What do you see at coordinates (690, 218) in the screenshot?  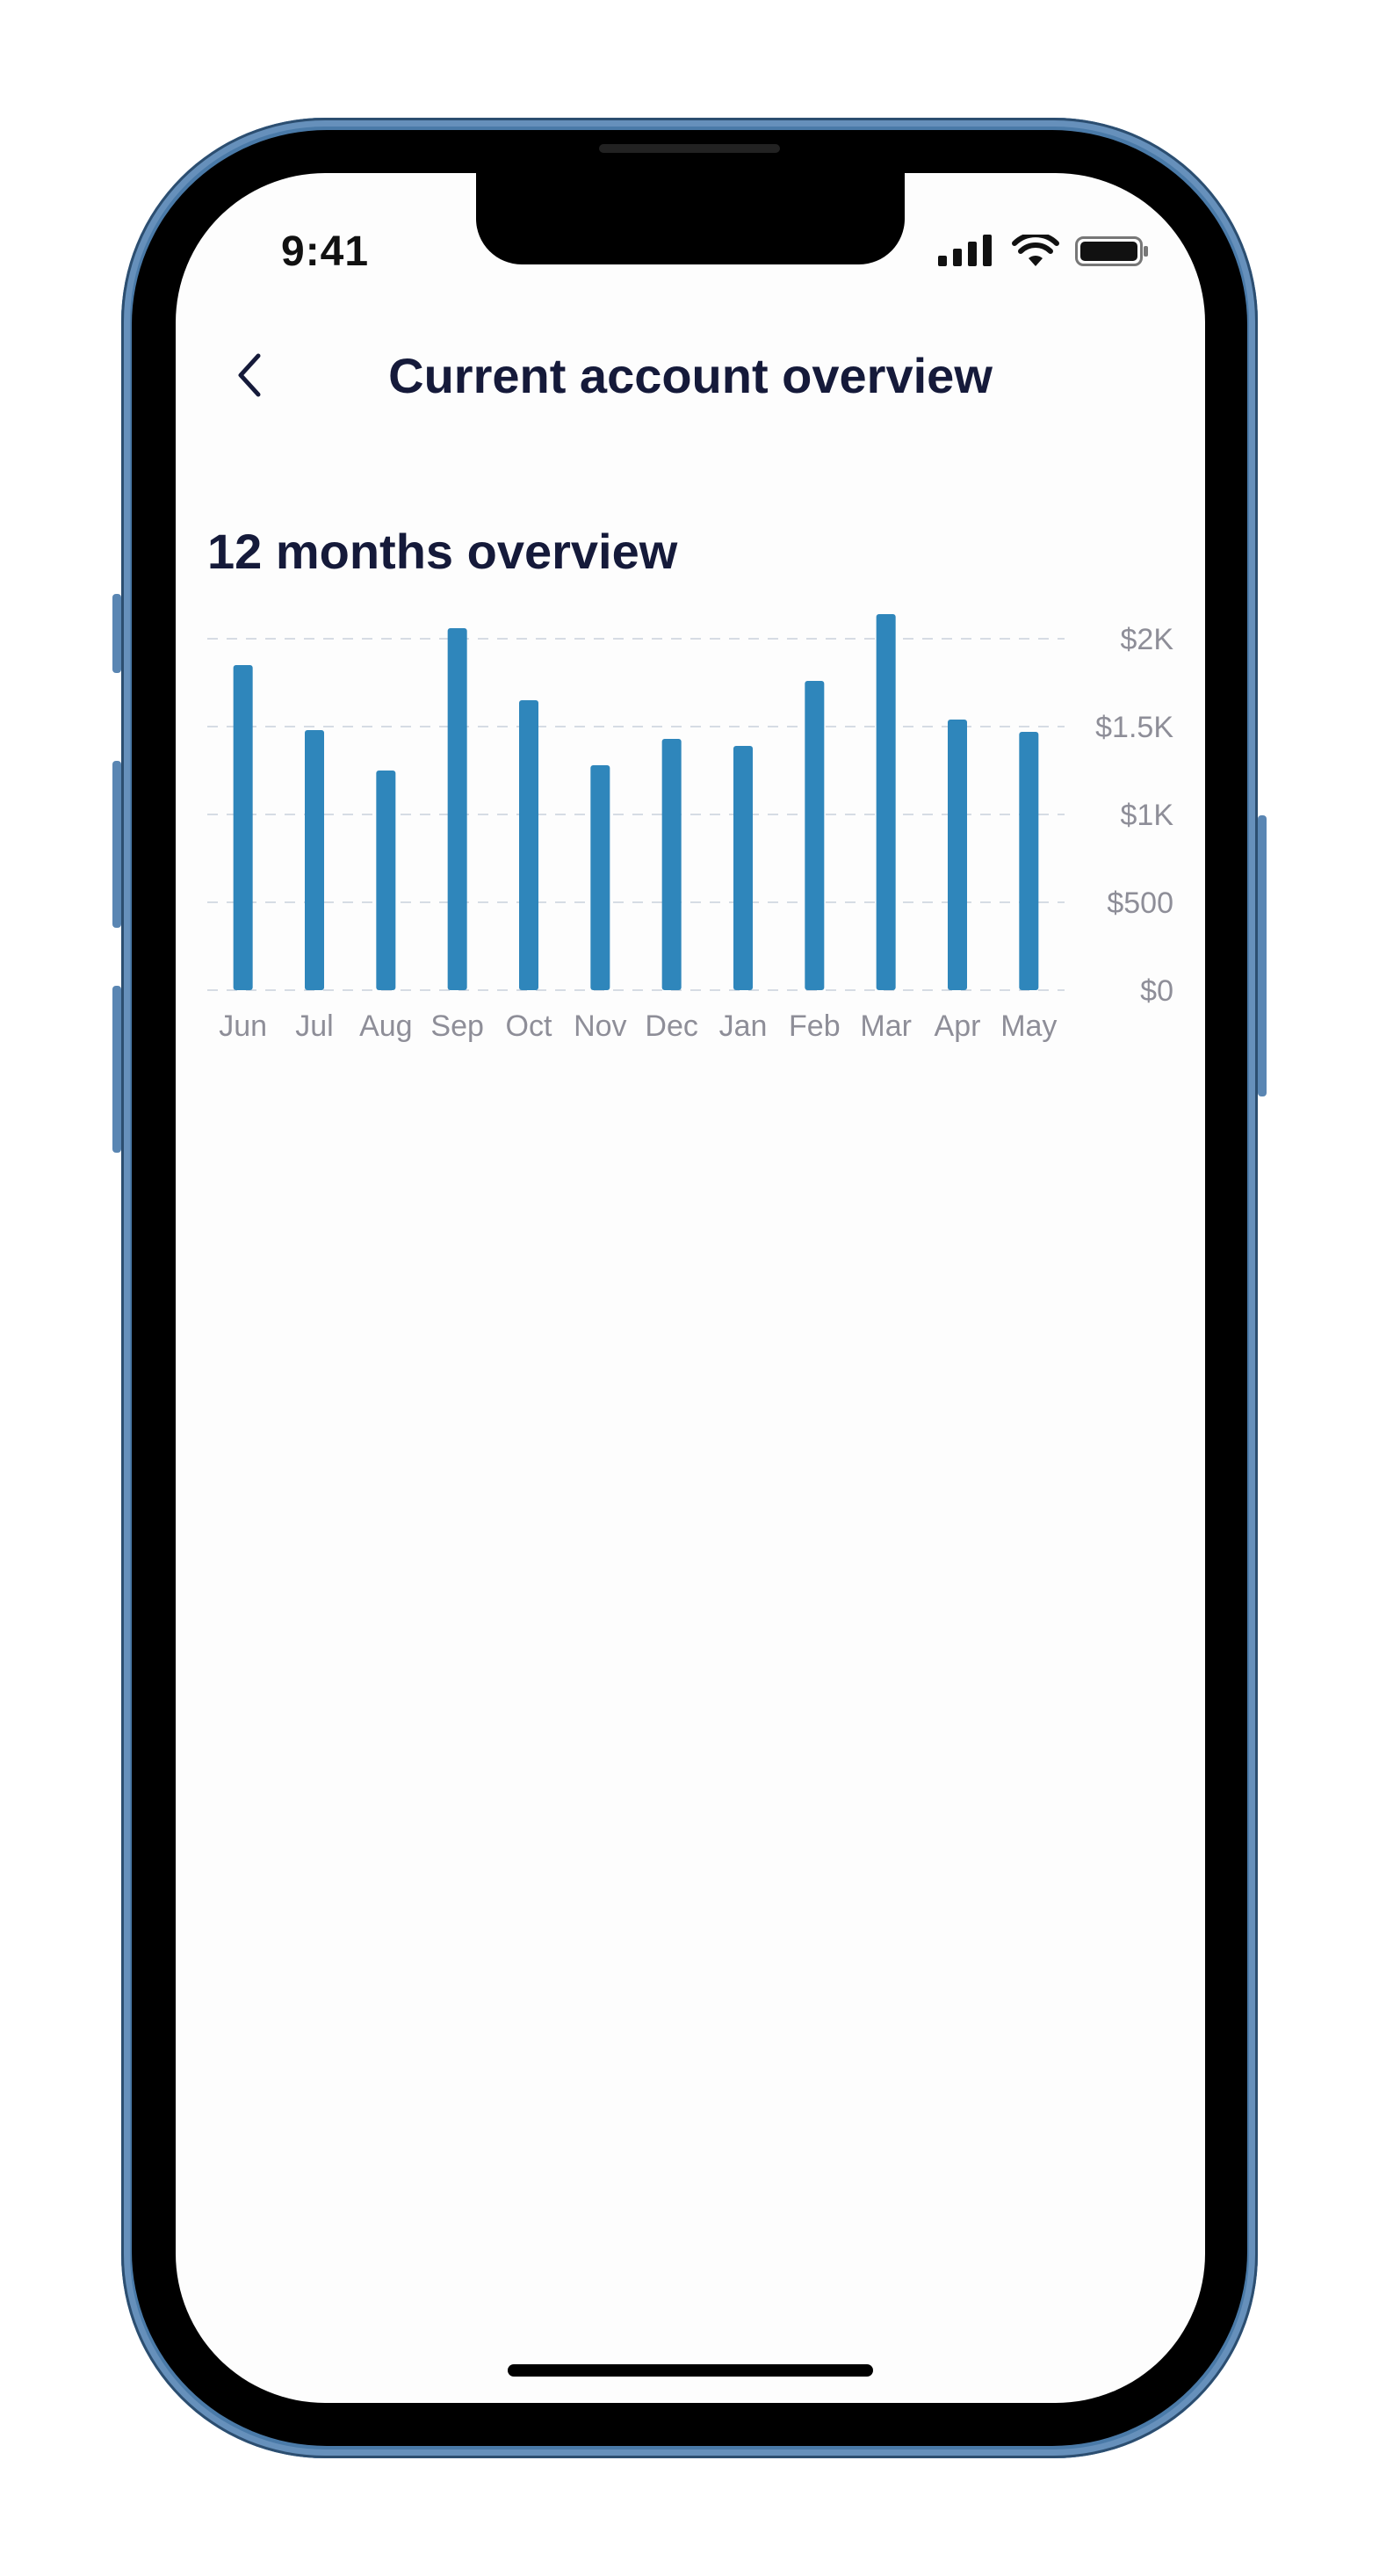 I see `notch` at bounding box center [690, 218].